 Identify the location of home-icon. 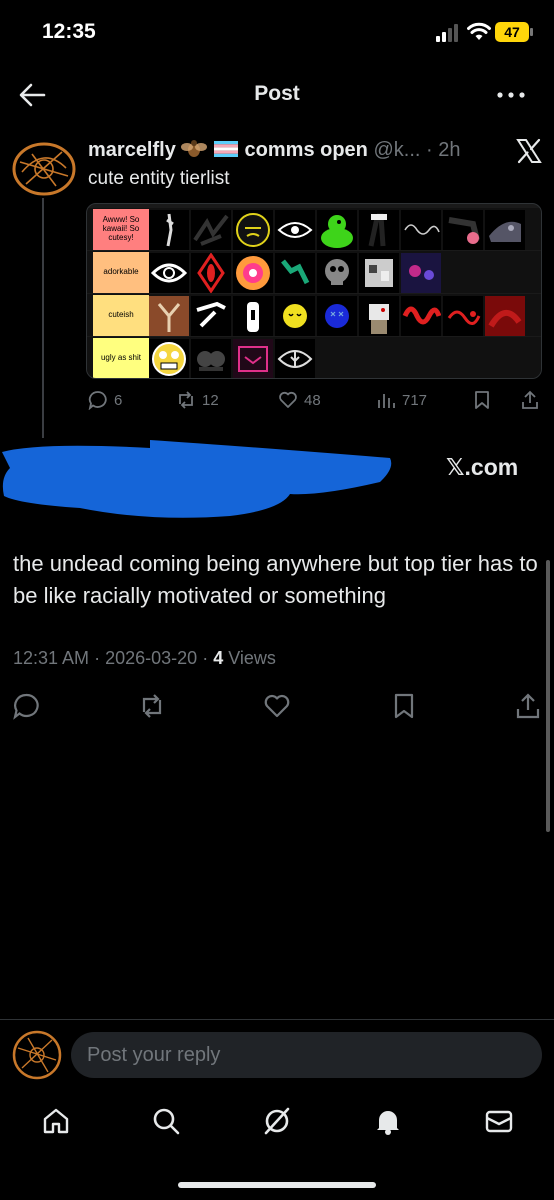
(56, 1121).